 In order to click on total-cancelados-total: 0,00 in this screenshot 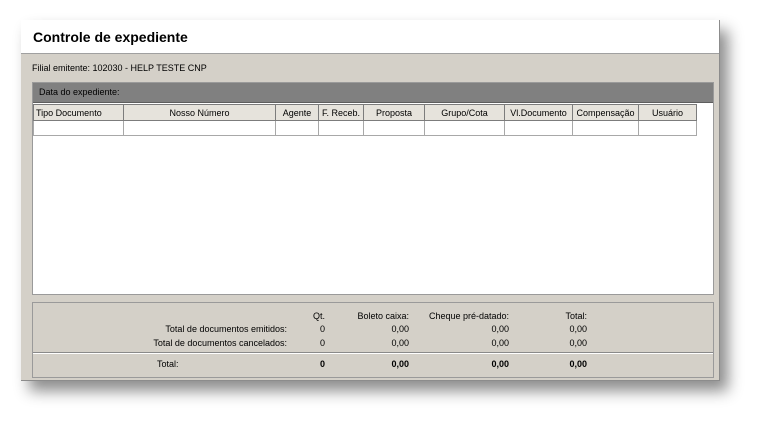, I will do `click(578, 343)`.